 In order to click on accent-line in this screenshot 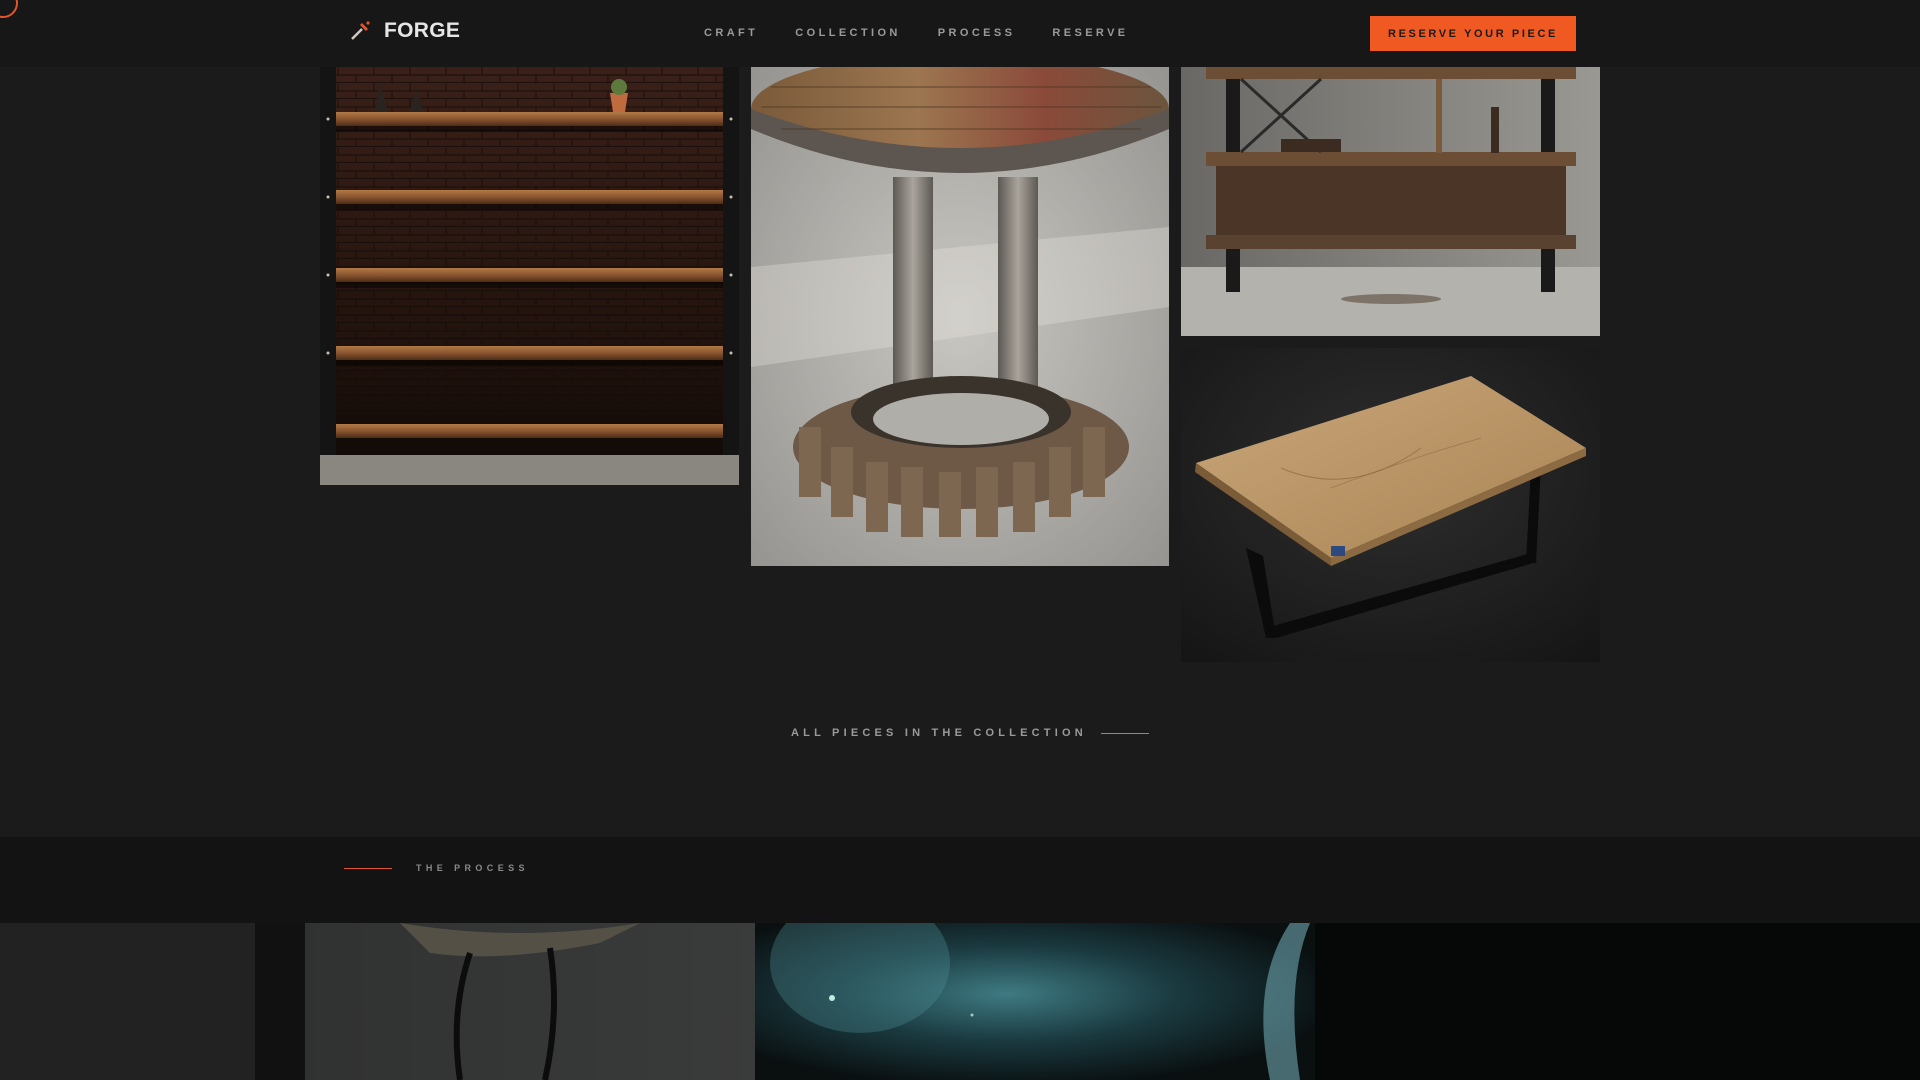, I will do `click(368, 868)`.